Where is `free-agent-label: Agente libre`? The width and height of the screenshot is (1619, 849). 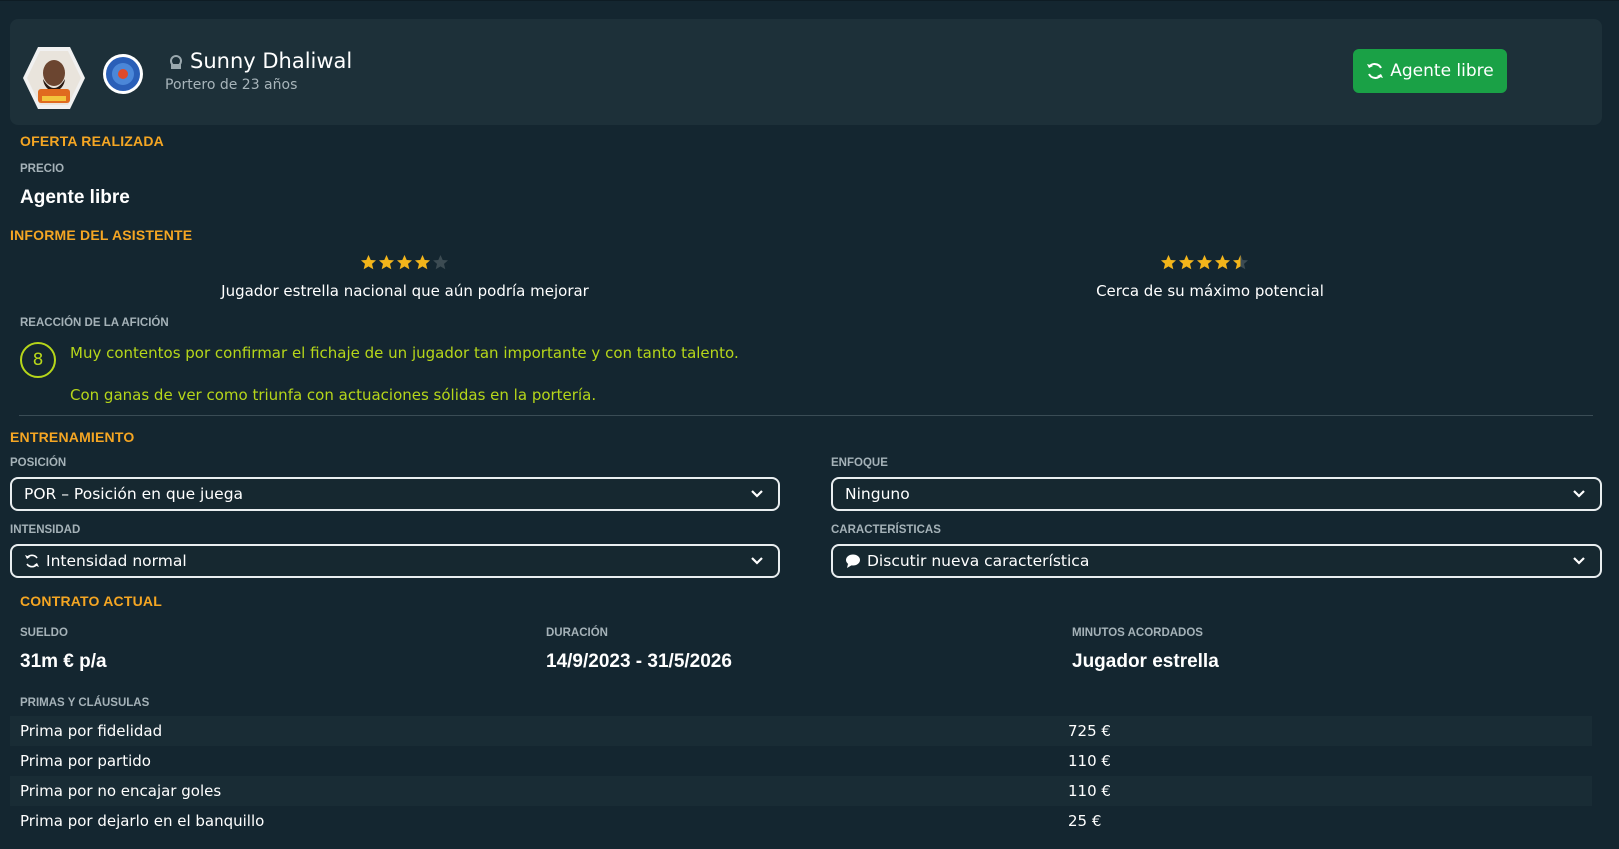
free-agent-label: Agente libre is located at coordinates (1442, 71).